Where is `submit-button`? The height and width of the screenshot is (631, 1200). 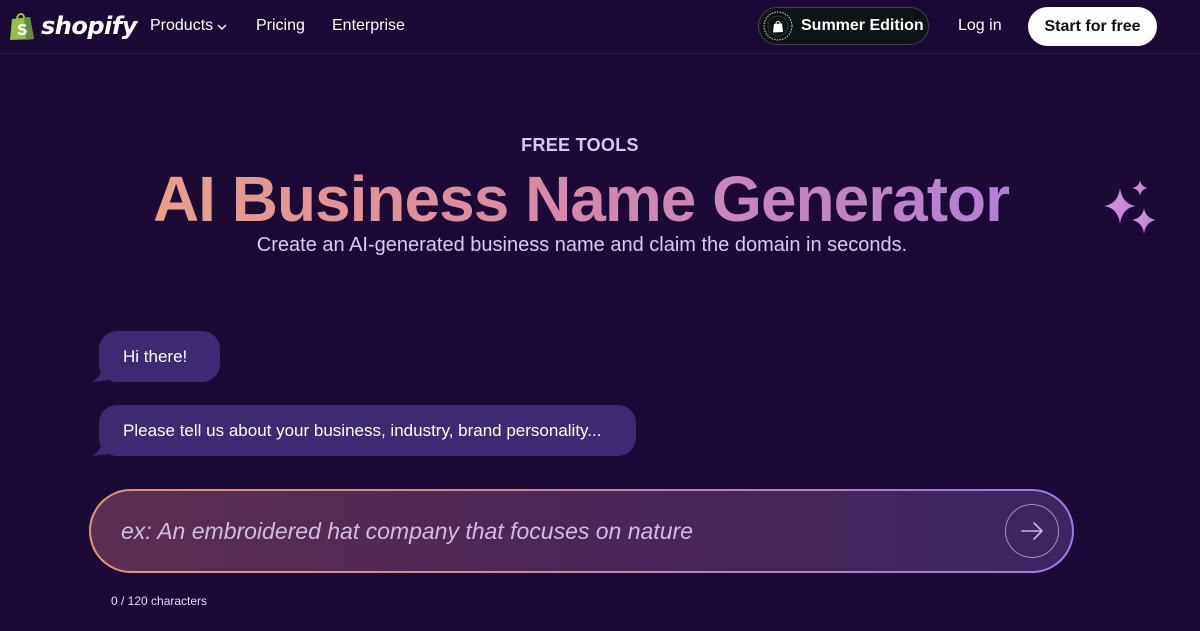 submit-button is located at coordinates (1032, 531).